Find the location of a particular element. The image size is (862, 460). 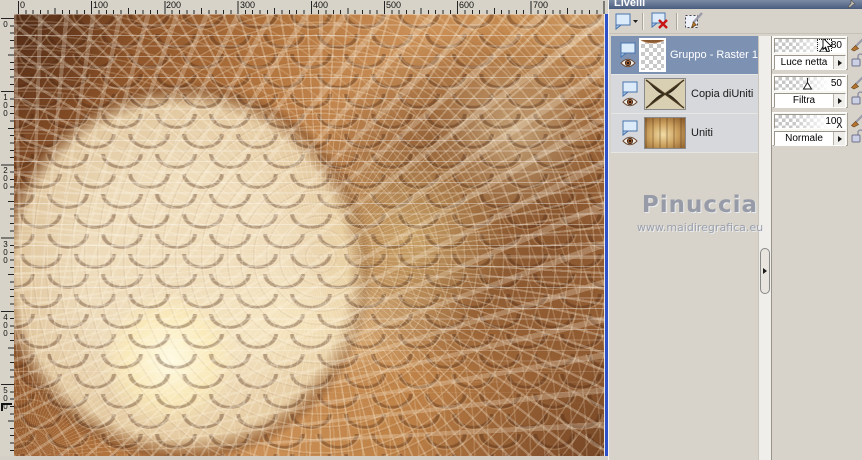

palette-toolbar is located at coordinates (735, 21).